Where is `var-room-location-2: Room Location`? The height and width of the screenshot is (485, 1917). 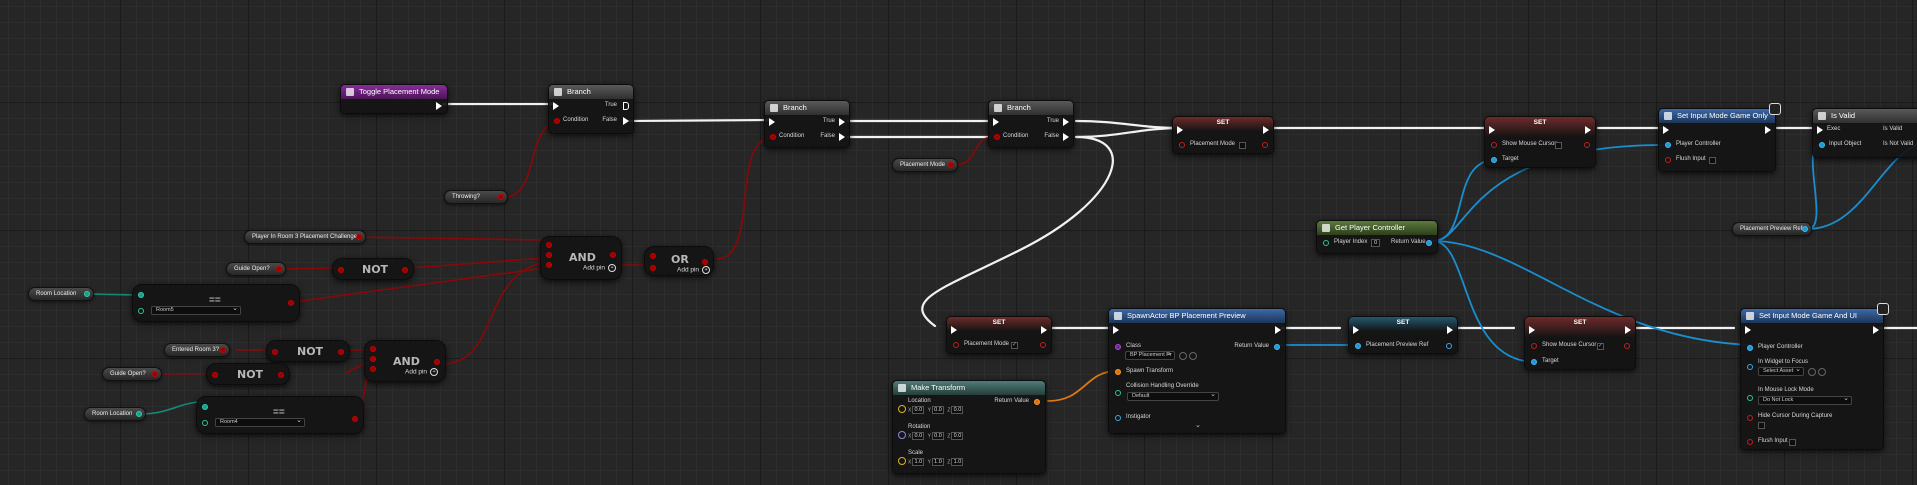
var-room-location-2: Room Location is located at coordinates (115, 414).